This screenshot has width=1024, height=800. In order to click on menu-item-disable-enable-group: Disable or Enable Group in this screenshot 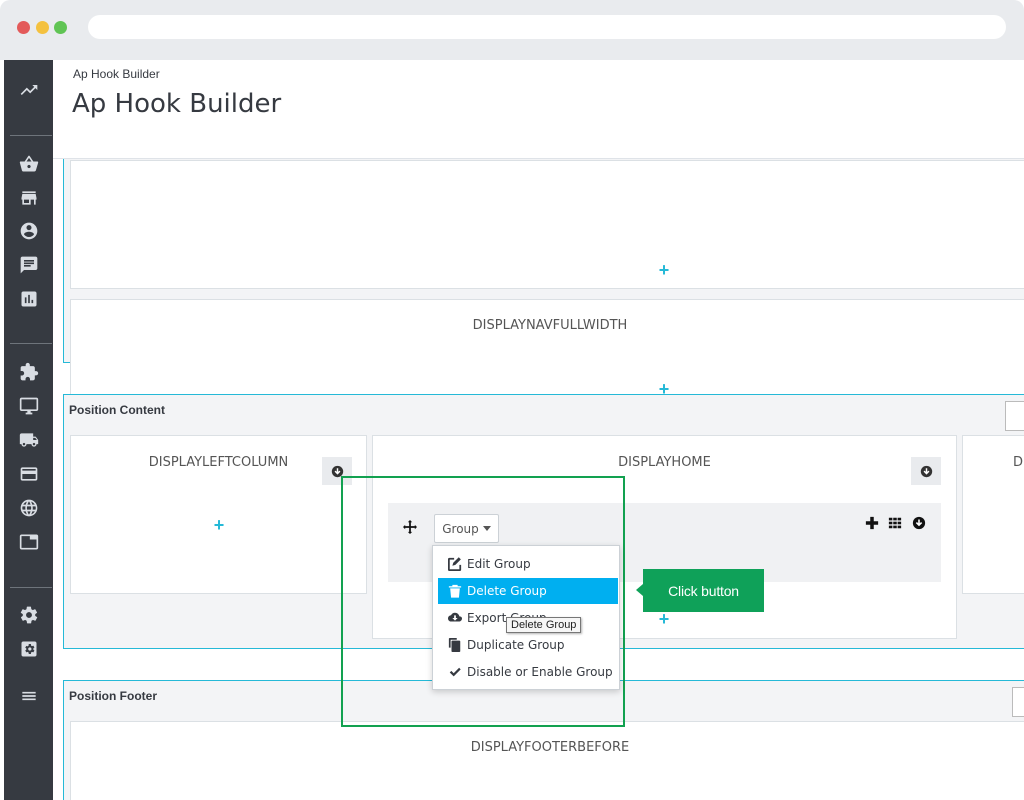, I will do `click(528, 672)`.